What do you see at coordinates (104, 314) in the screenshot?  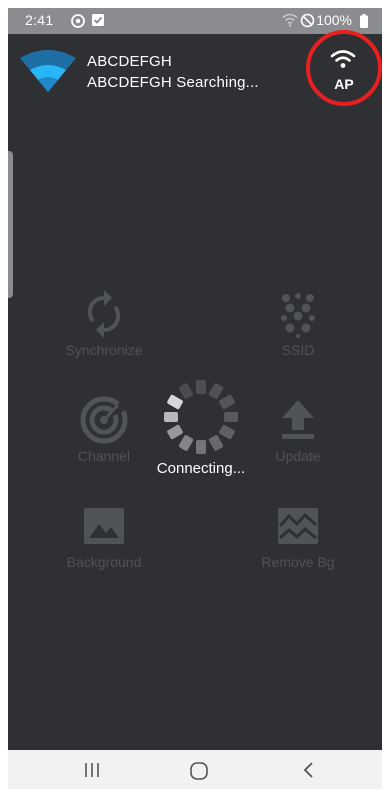 I see `sync-icon` at bounding box center [104, 314].